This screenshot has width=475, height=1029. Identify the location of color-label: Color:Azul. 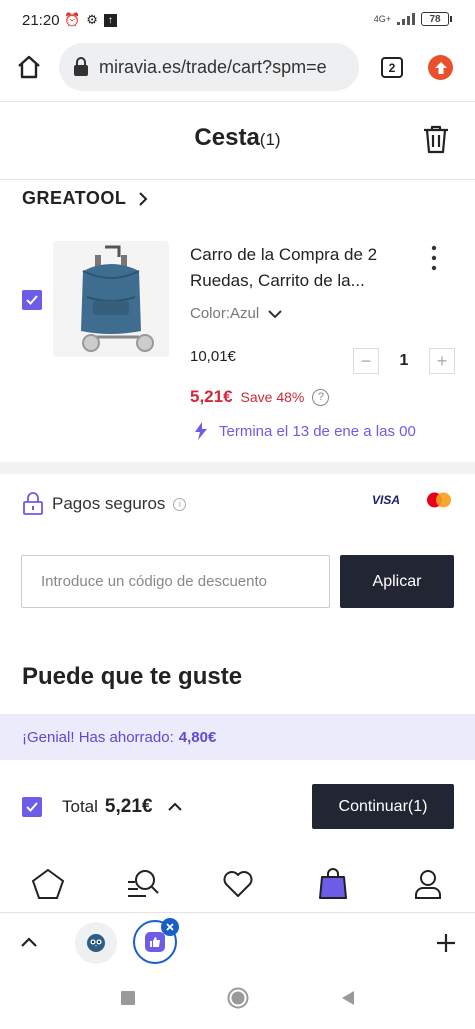
(225, 313).